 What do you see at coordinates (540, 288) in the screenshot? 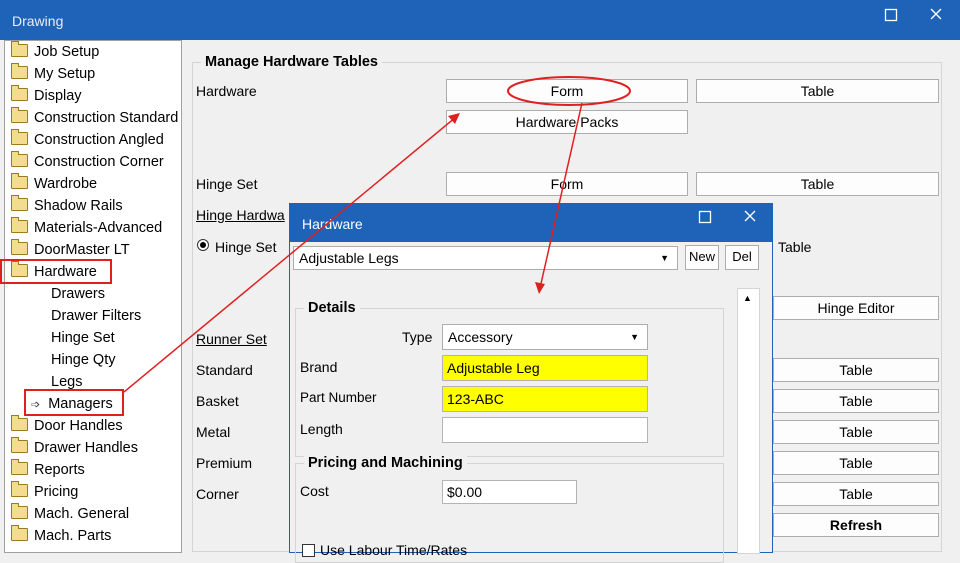
I see `annotation-arrowhead` at bounding box center [540, 288].